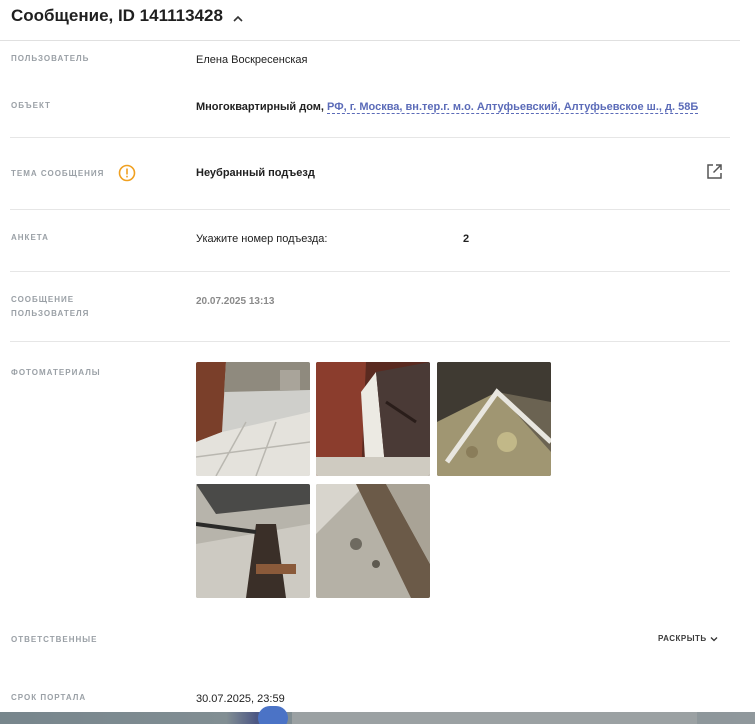  Describe the element at coordinates (50, 58) in the screenshot. I see `user-label: ПОЛЬЗОВАТЕЛЬ` at that location.